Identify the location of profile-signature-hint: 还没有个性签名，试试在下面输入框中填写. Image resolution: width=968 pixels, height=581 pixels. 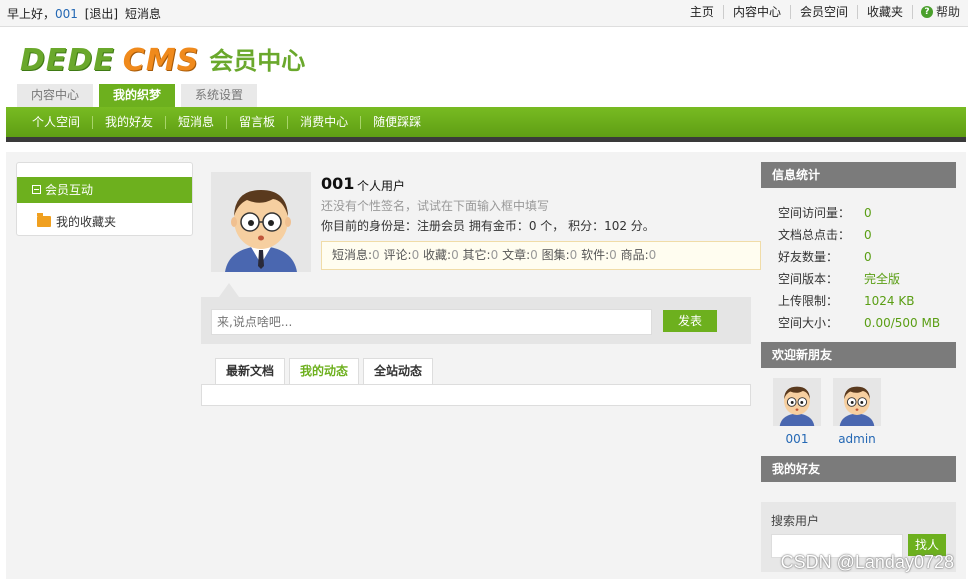
(435, 206).